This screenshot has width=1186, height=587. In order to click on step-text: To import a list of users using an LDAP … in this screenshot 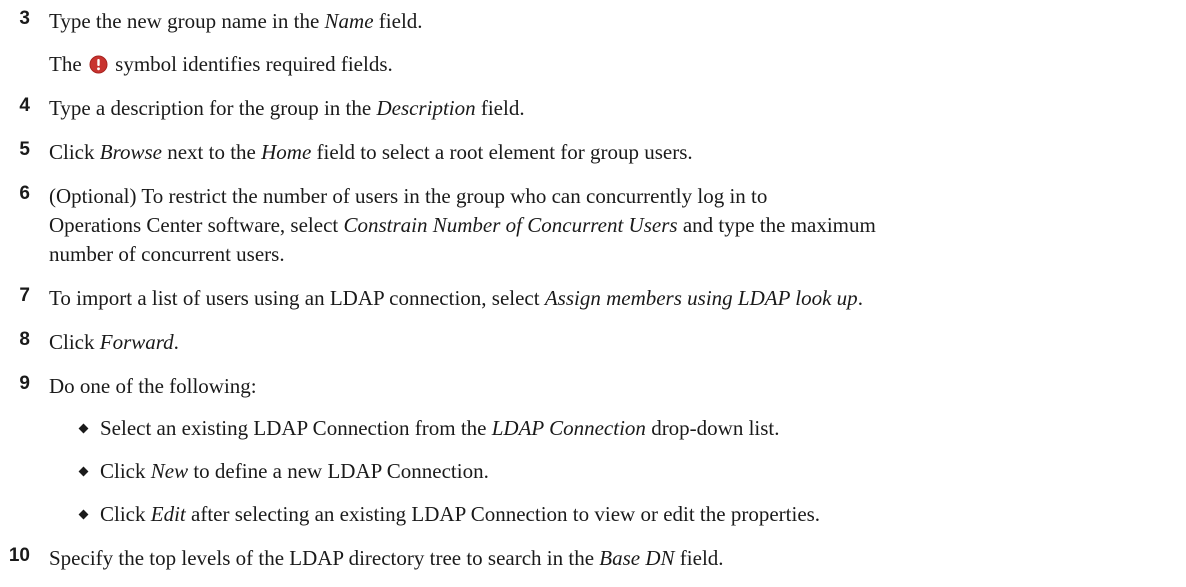, I will do `click(456, 298)`.